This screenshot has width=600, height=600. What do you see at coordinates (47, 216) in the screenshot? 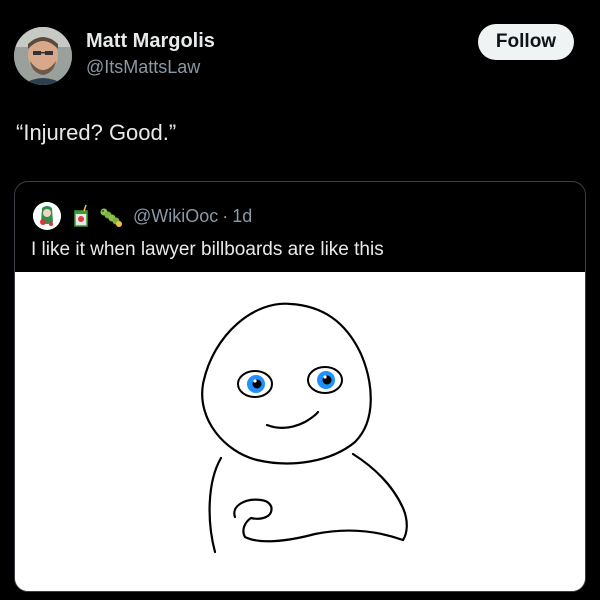
I see `quoted-author-avatar` at bounding box center [47, 216].